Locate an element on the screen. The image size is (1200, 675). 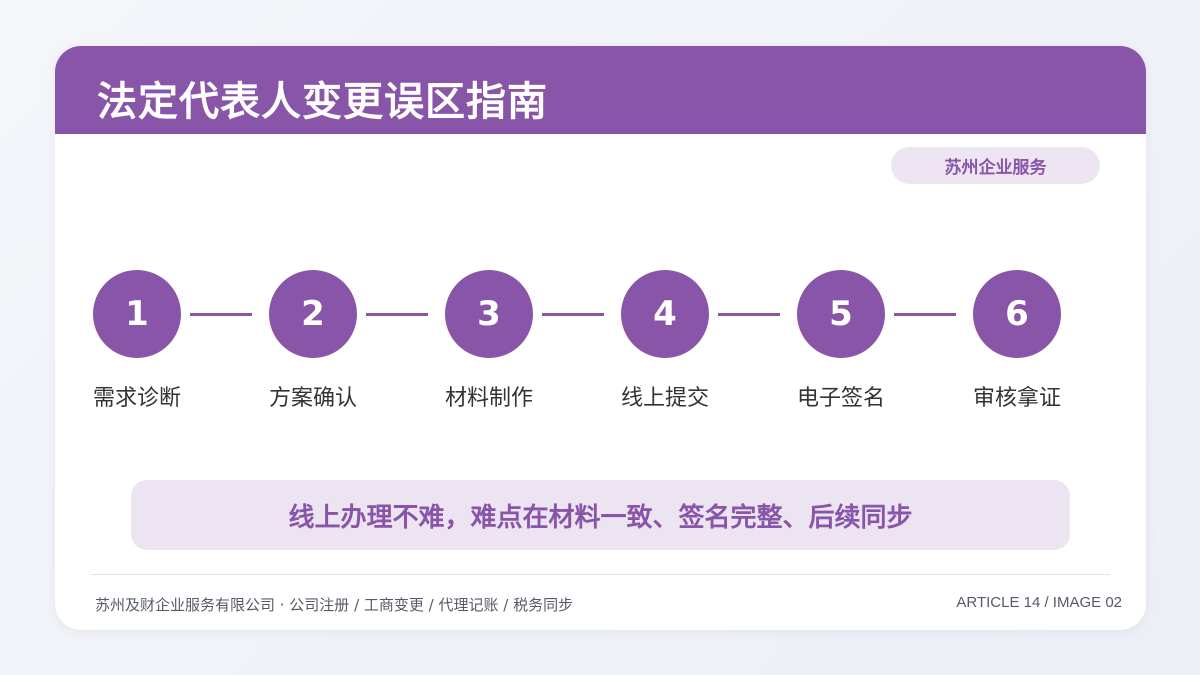
step-5: 5 电子签名 is located at coordinates (841, 340).